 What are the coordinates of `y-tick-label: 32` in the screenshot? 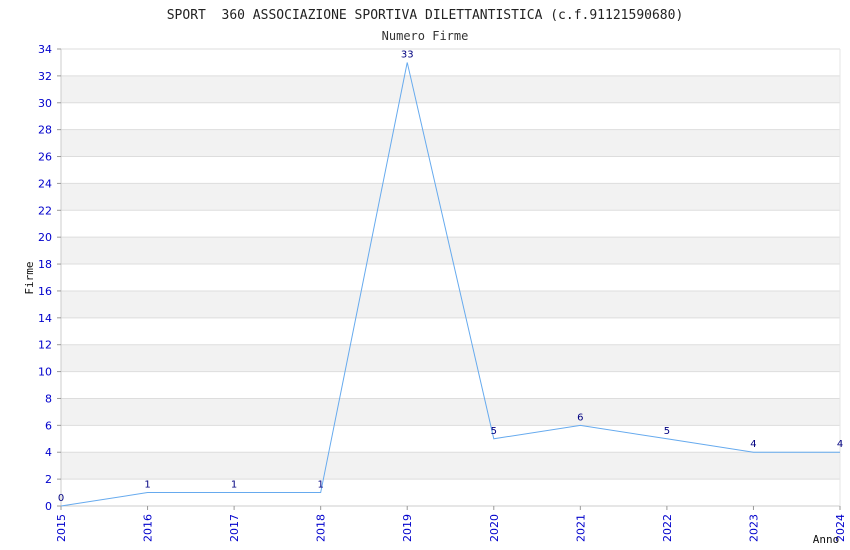 It's located at (45, 76).